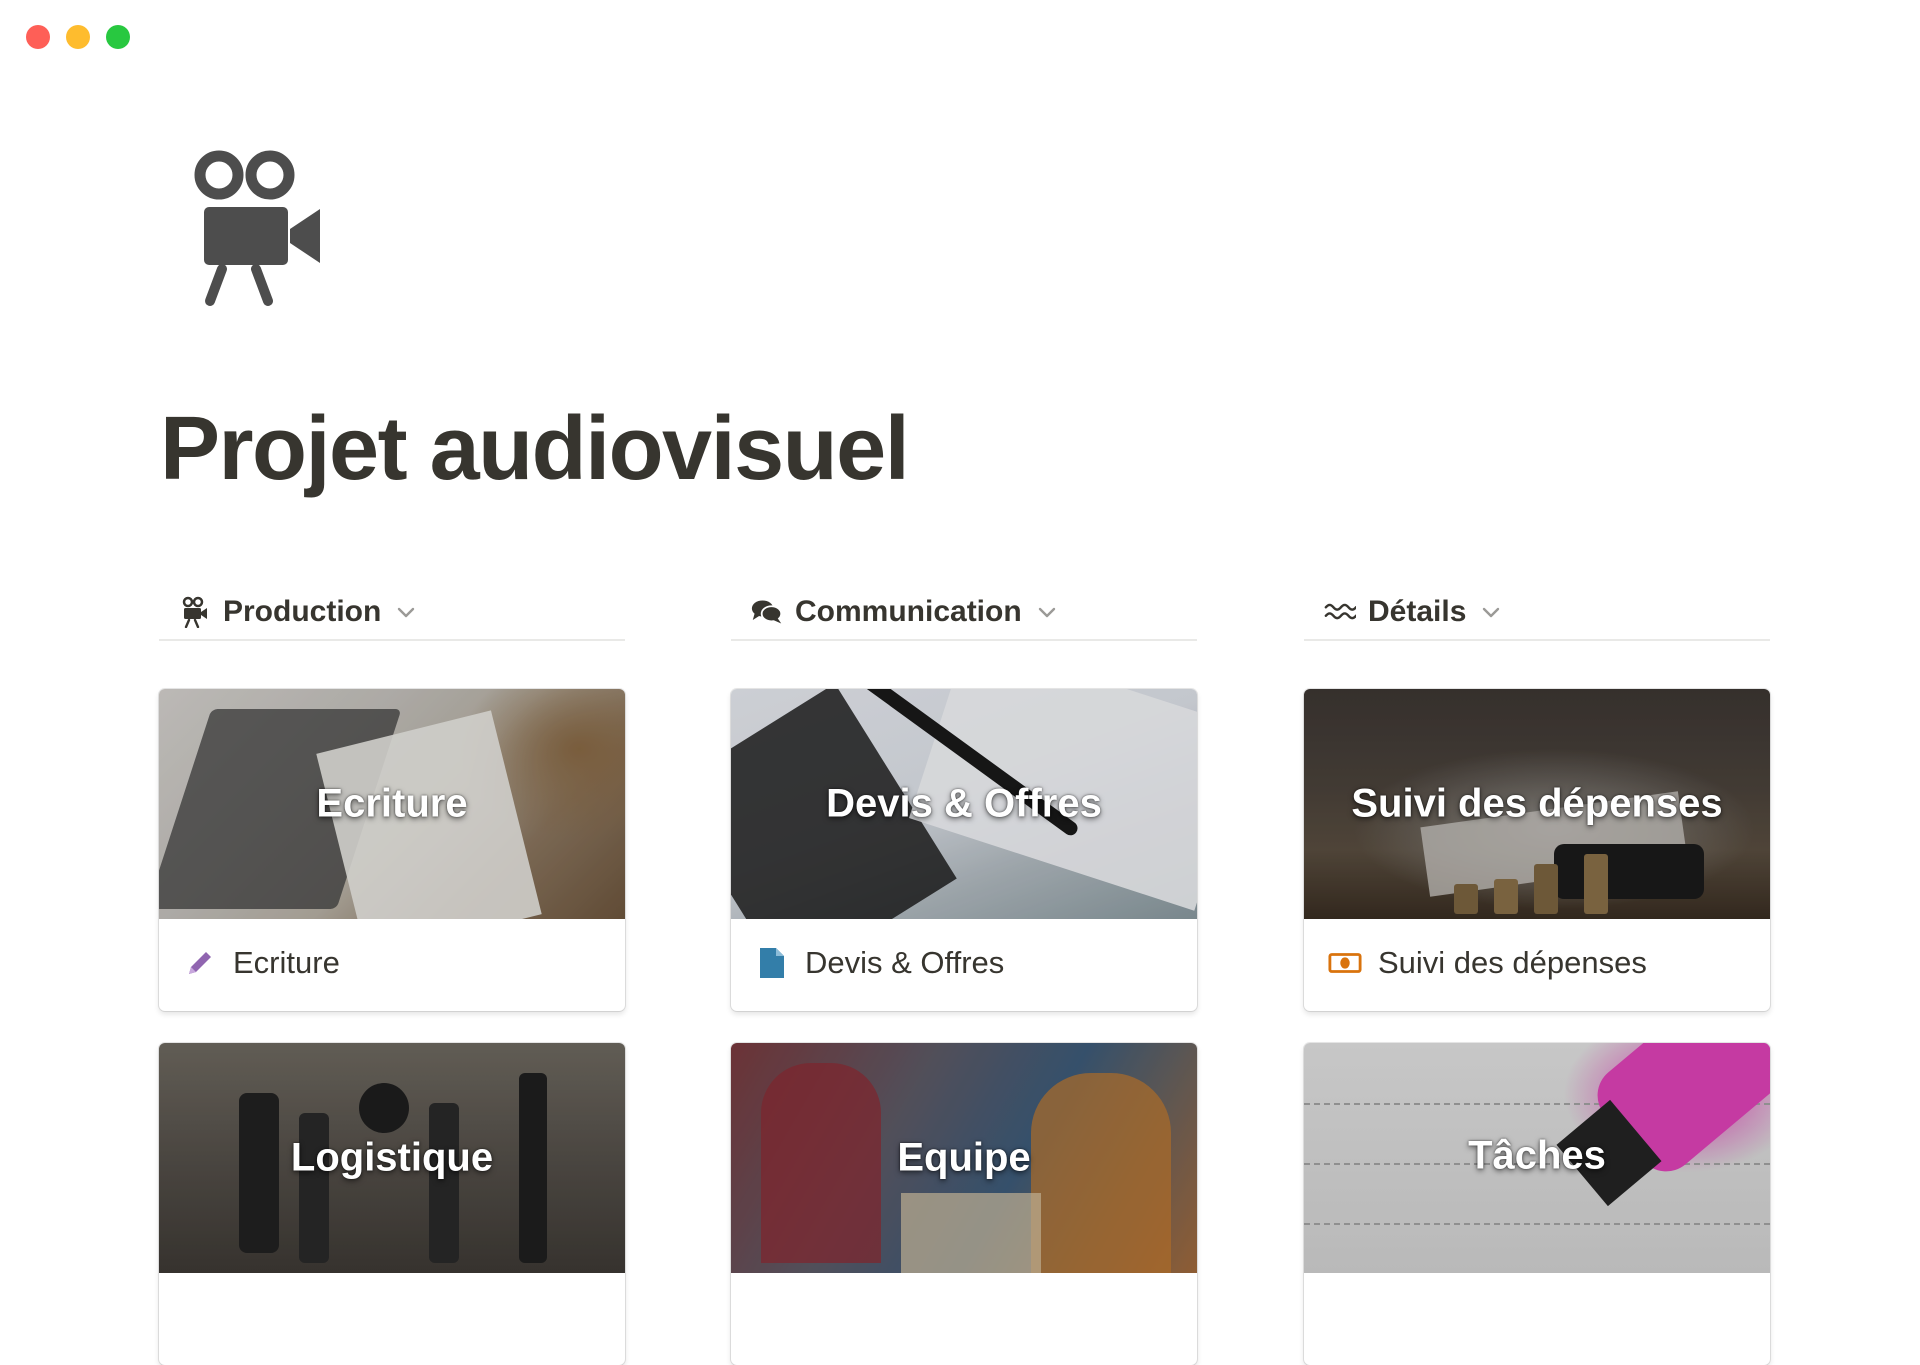 The height and width of the screenshot is (1365, 1920). What do you see at coordinates (1512, 962) in the screenshot?
I see `card-title-text: Suivi des dépenses` at bounding box center [1512, 962].